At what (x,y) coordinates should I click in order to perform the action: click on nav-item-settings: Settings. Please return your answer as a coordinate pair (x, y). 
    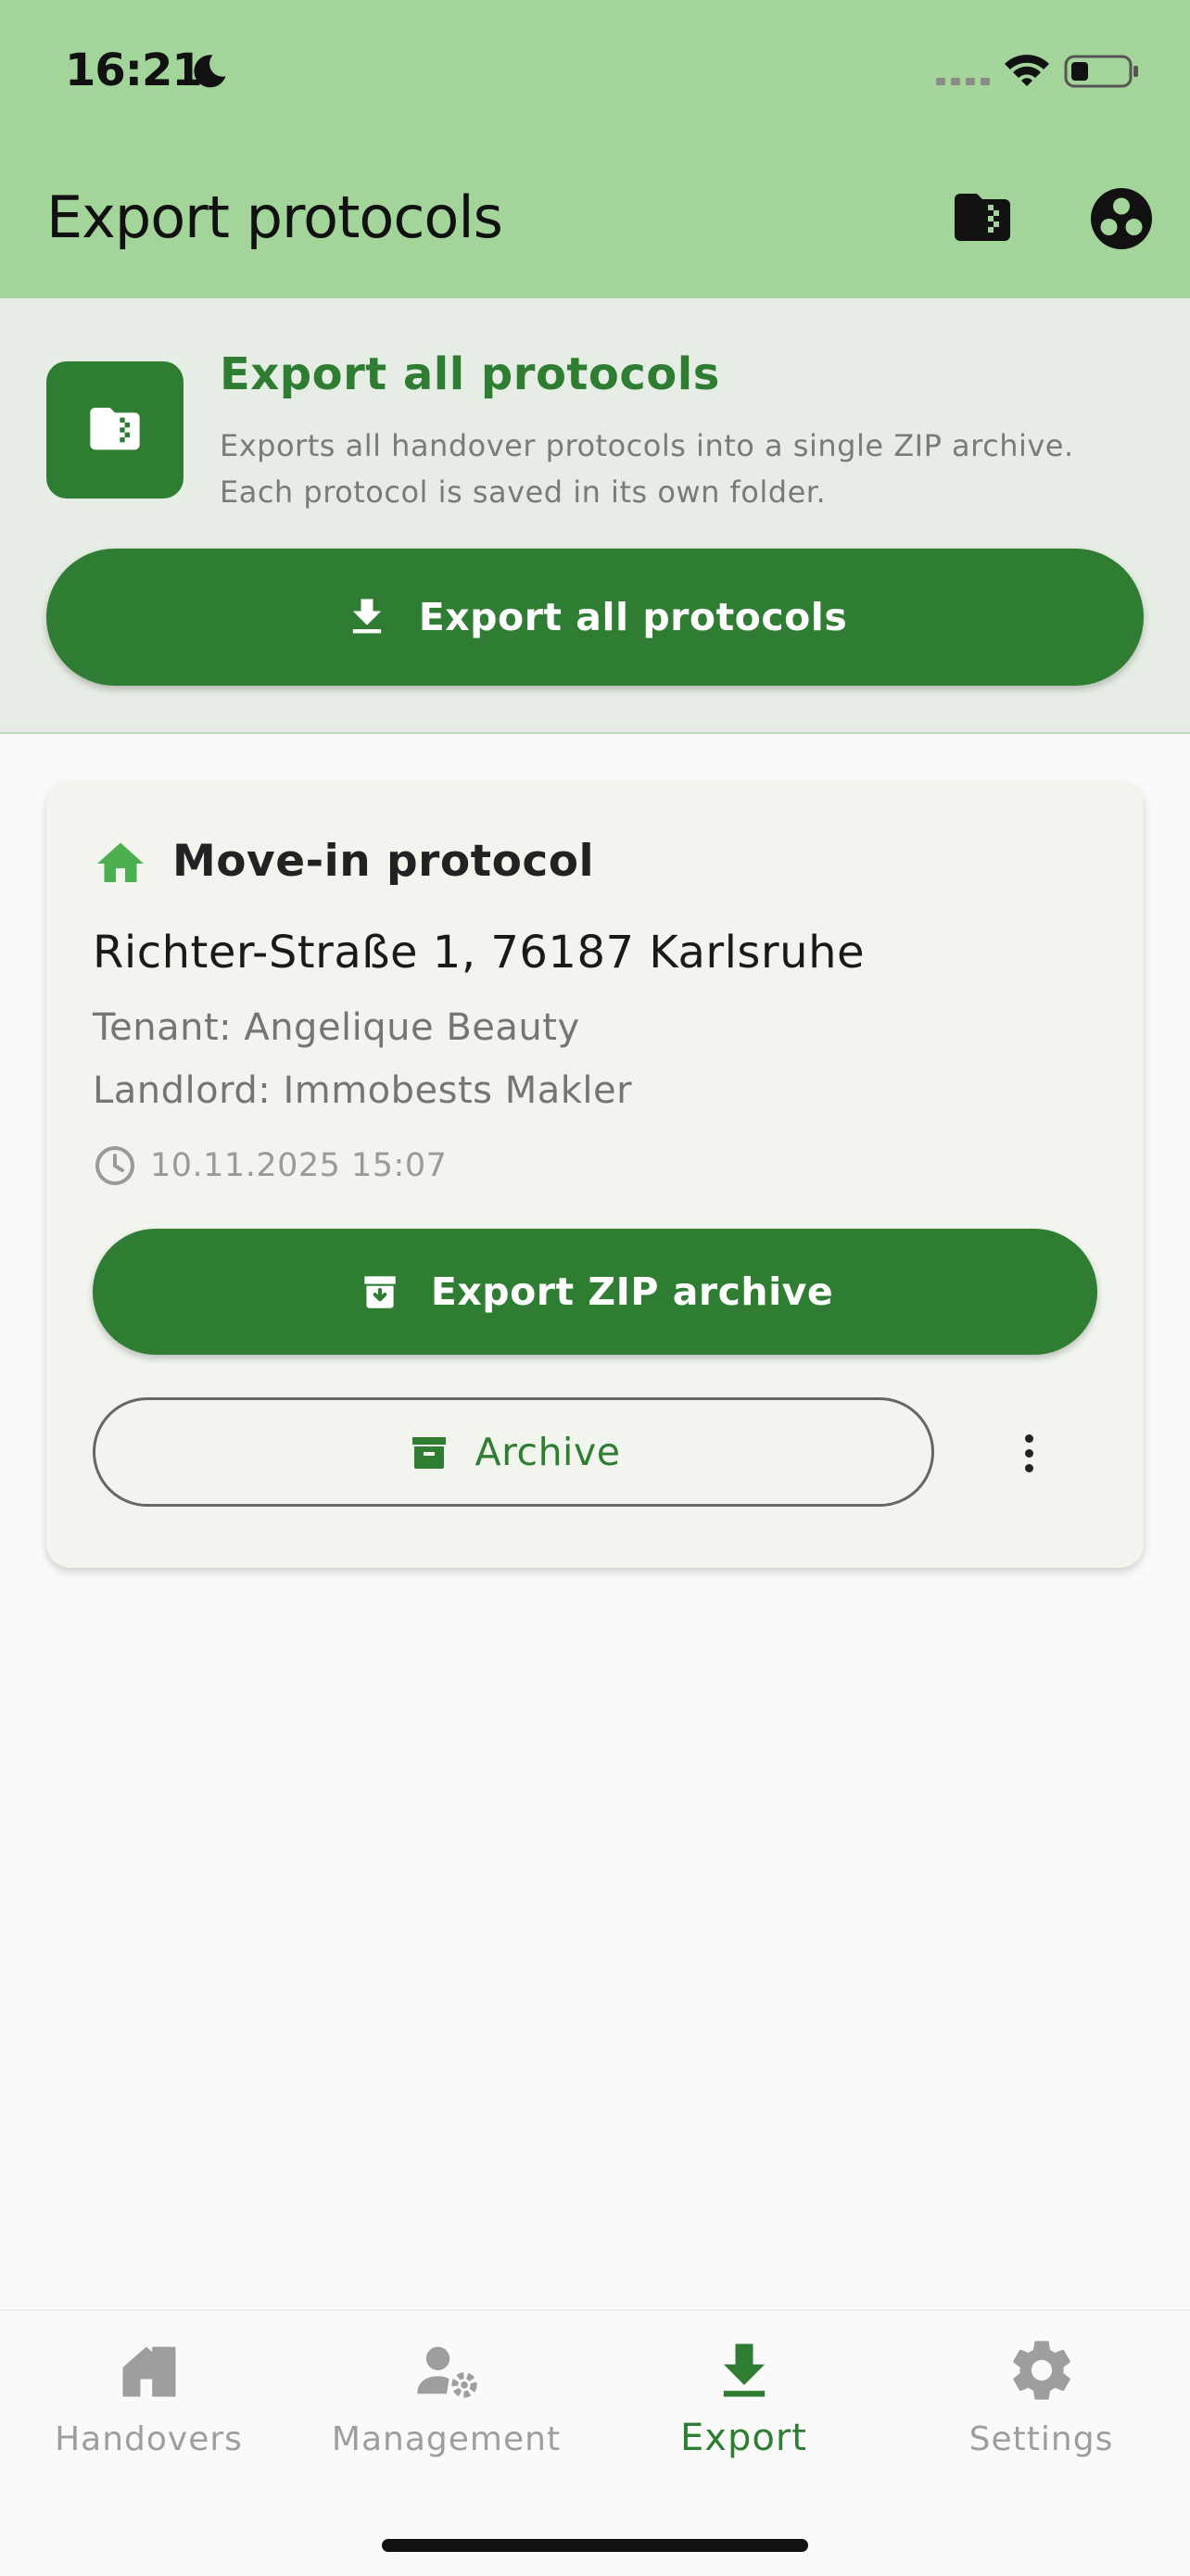
    Looking at the image, I should click on (1041, 2400).